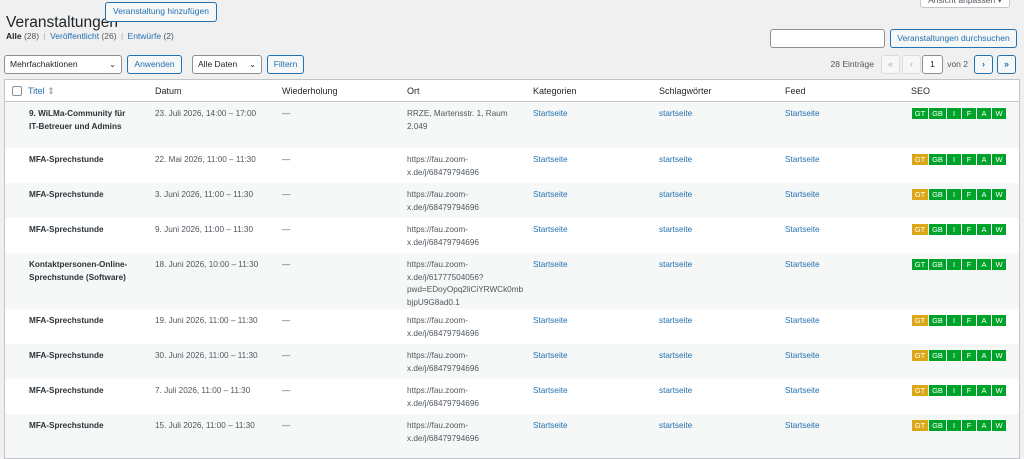 The width and height of the screenshot is (1024, 459). Describe the element at coordinates (41, 91) in the screenshot. I see `column-title: Titel ⇕` at that location.